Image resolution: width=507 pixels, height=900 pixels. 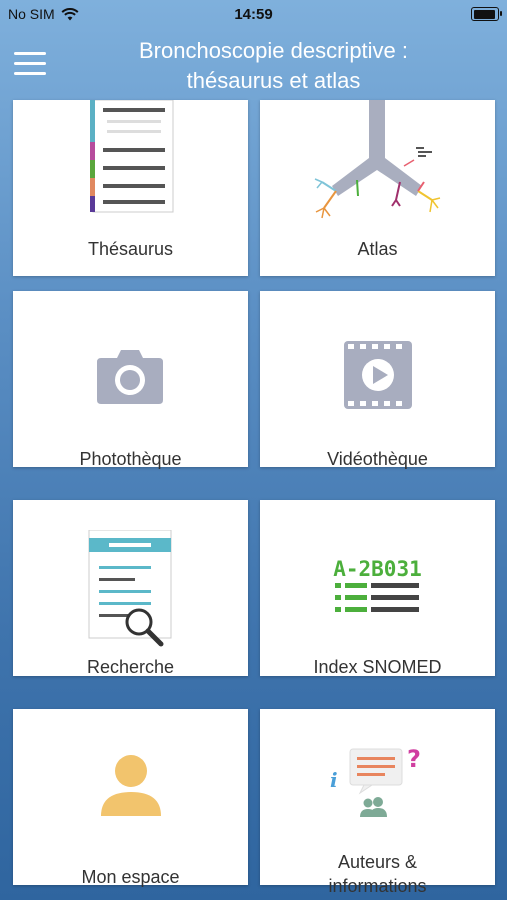 I want to click on tile-auteurs-label-line2: informations, so click(x=377, y=886).